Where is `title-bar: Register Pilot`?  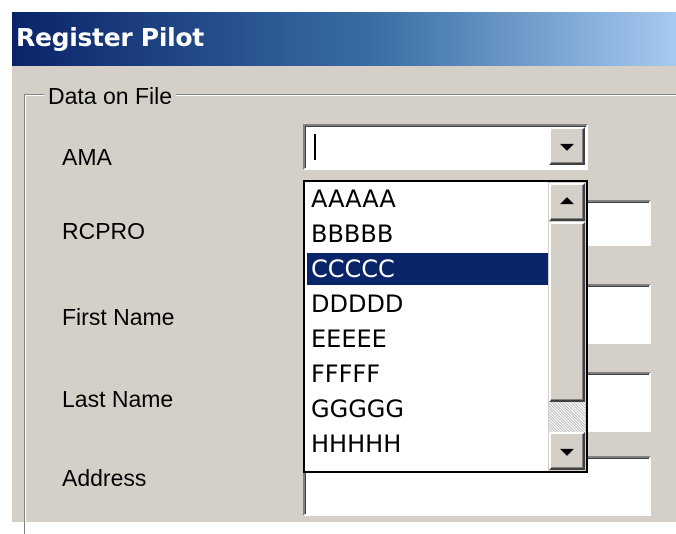 title-bar: Register Pilot is located at coordinates (344, 39).